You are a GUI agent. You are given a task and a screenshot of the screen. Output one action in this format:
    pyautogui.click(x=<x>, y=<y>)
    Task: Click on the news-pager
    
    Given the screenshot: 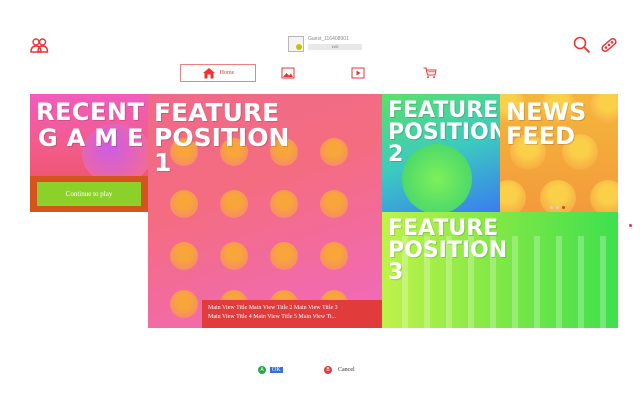 What is the action you would take?
    pyautogui.click(x=557, y=207)
    